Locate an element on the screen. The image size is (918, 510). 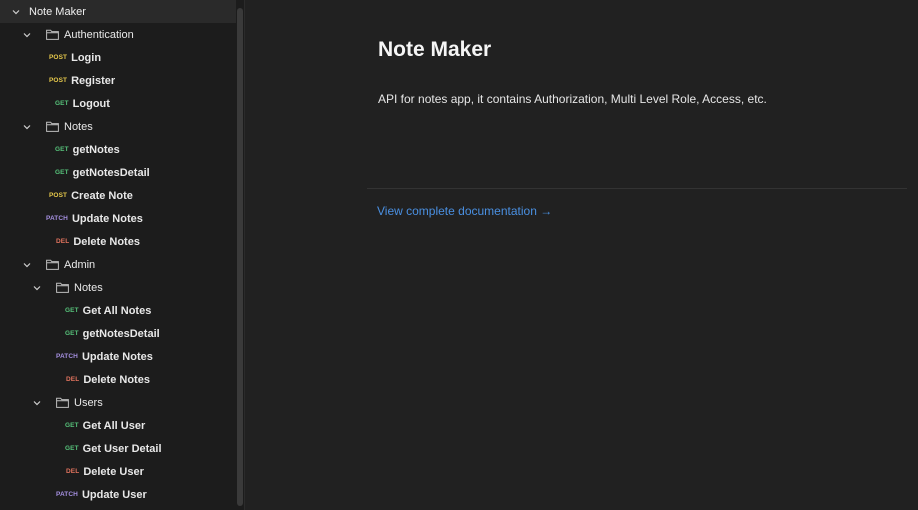
folder-label: Admin is located at coordinates (80, 264).